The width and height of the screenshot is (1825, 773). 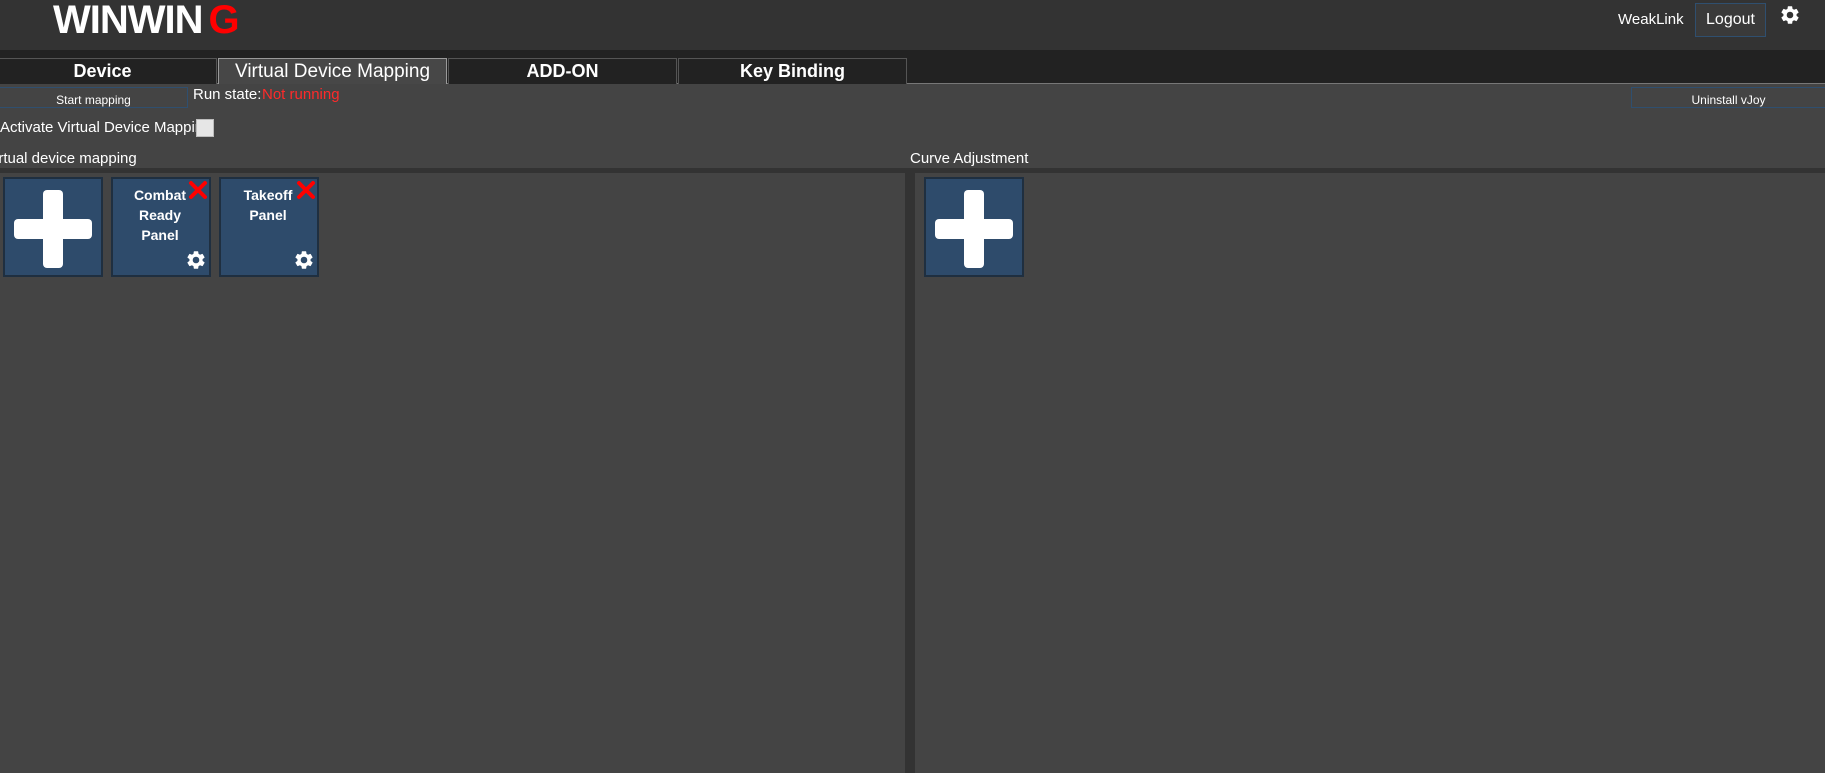 I want to click on curve-adjustment-title: Curve Adjustment, so click(x=969, y=158).